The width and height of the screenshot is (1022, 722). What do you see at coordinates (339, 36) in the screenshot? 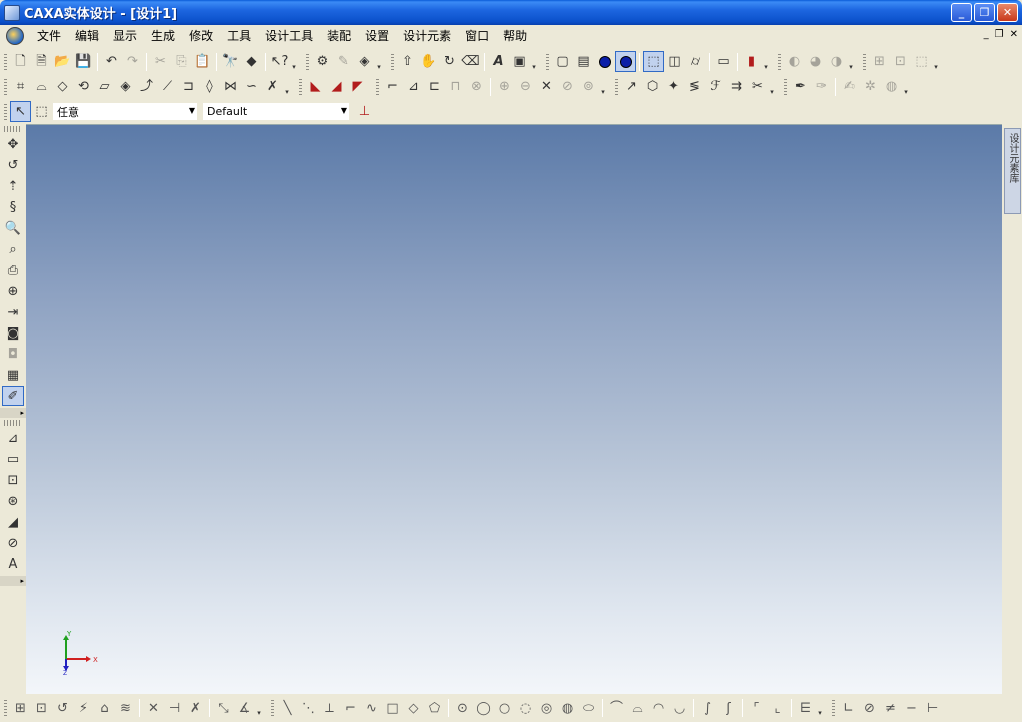
I see `menu-assembly: 装配` at bounding box center [339, 36].